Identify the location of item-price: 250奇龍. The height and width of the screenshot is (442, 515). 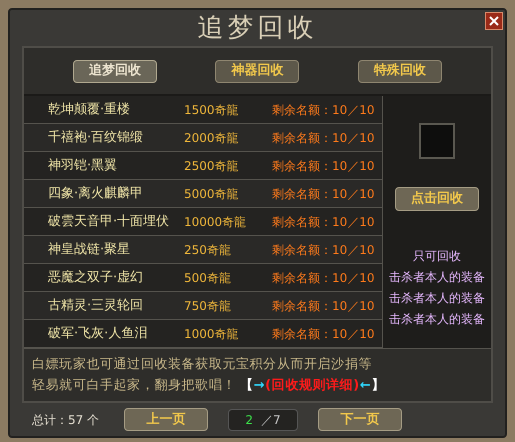
(208, 250).